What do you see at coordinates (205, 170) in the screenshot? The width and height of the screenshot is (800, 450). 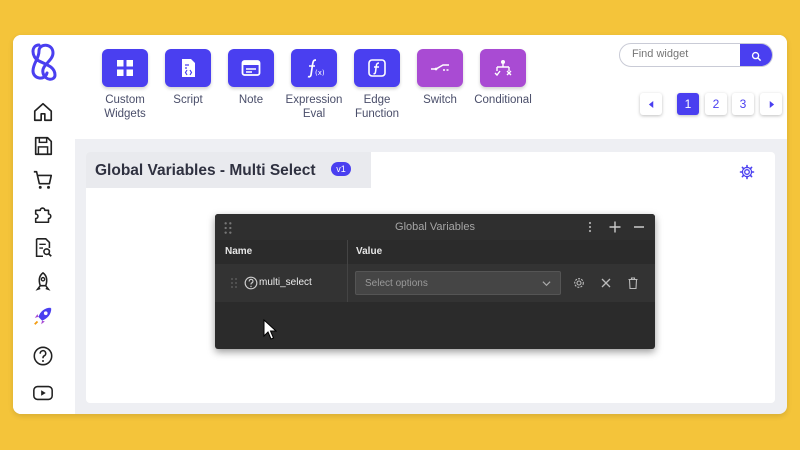 I see `page-title: Global Variables - Multi Select` at bounding box center [205, 170].